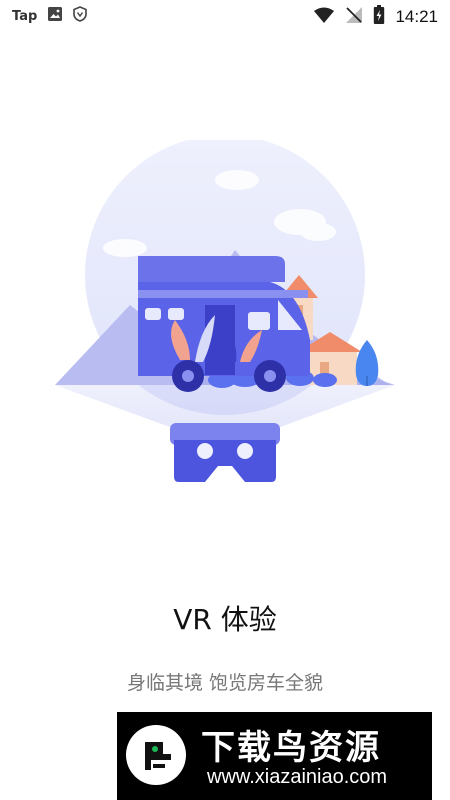  I want to click on shield-icon, so click(80, 16).